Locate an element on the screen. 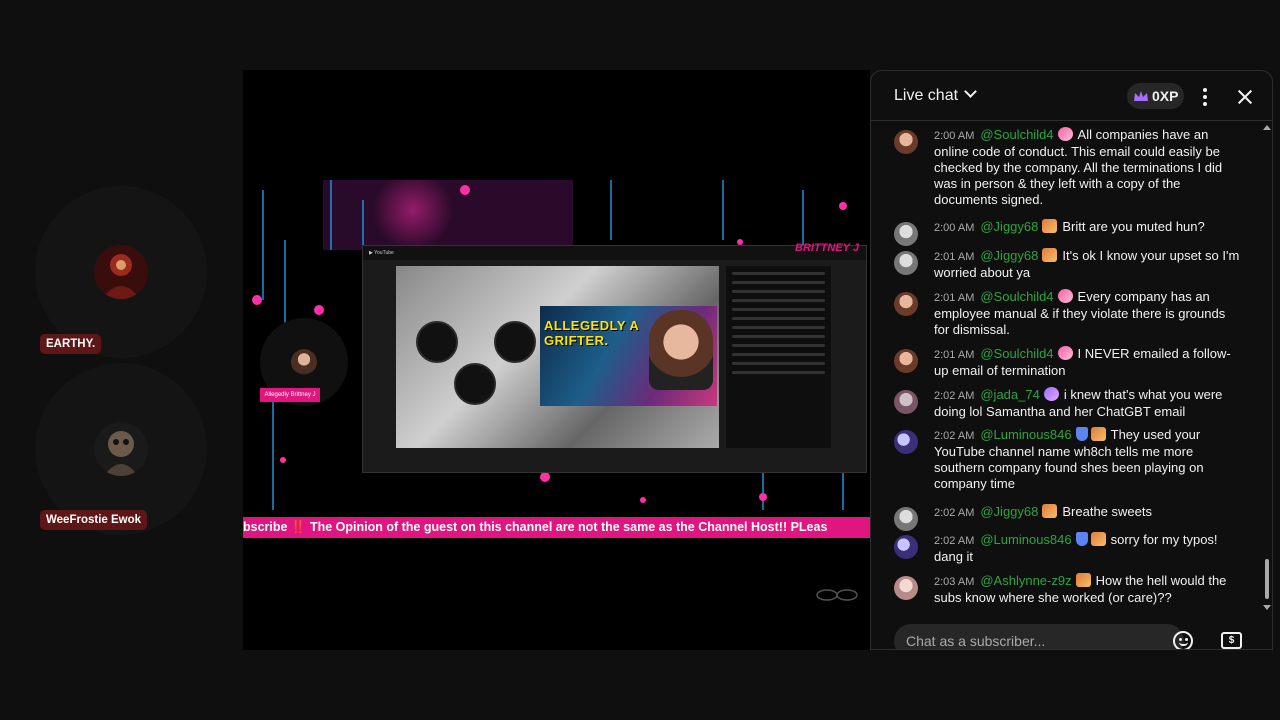 The width and height of the screenshot is (1280, 720). shared-screen-chat is located at coordinates (778, 357).